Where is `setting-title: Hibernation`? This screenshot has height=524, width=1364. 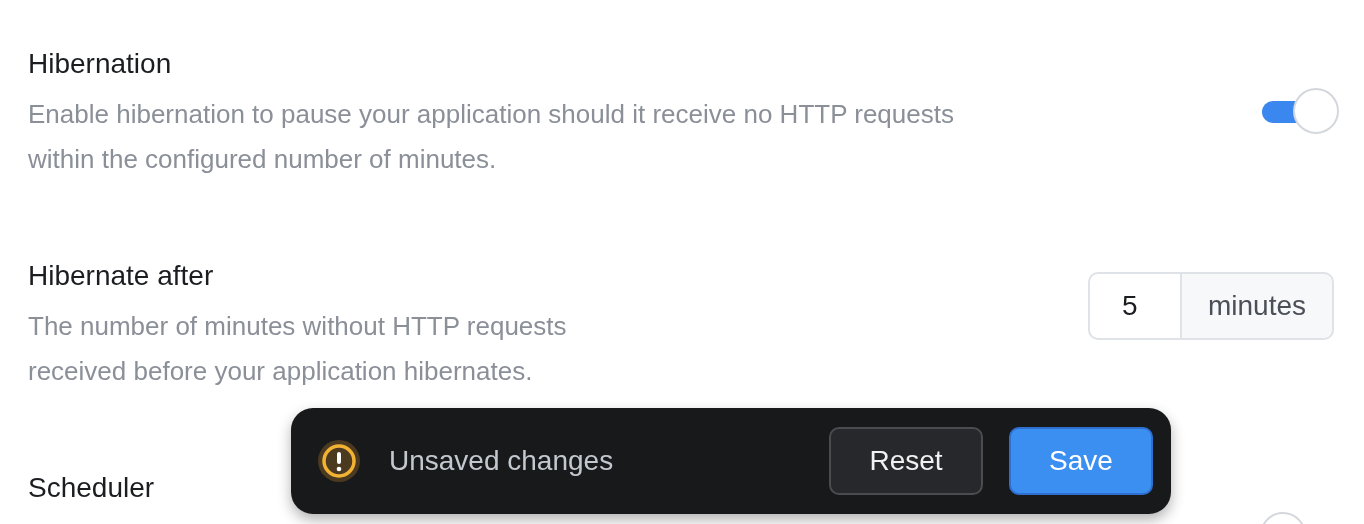 setting-title: Hibernation is located at coordinates (100, 64).